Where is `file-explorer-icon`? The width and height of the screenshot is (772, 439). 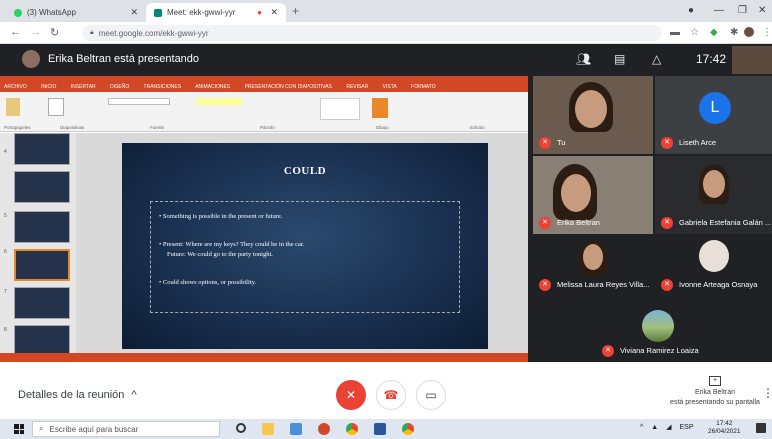 file-explorer-icon is located at coordinates (268, 429).